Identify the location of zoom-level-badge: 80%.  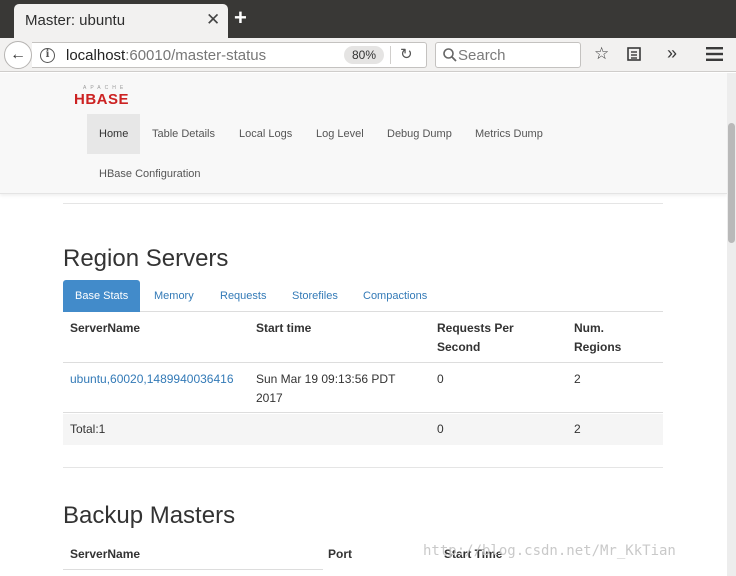
(364, 55).